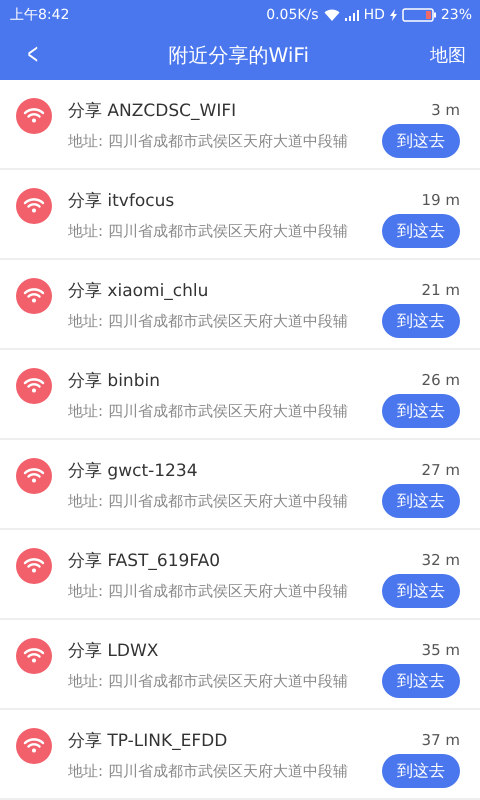 Image resolution: width=480 pixels, height=800 pixels. I want to click on charging-icon, so click(393, 15).